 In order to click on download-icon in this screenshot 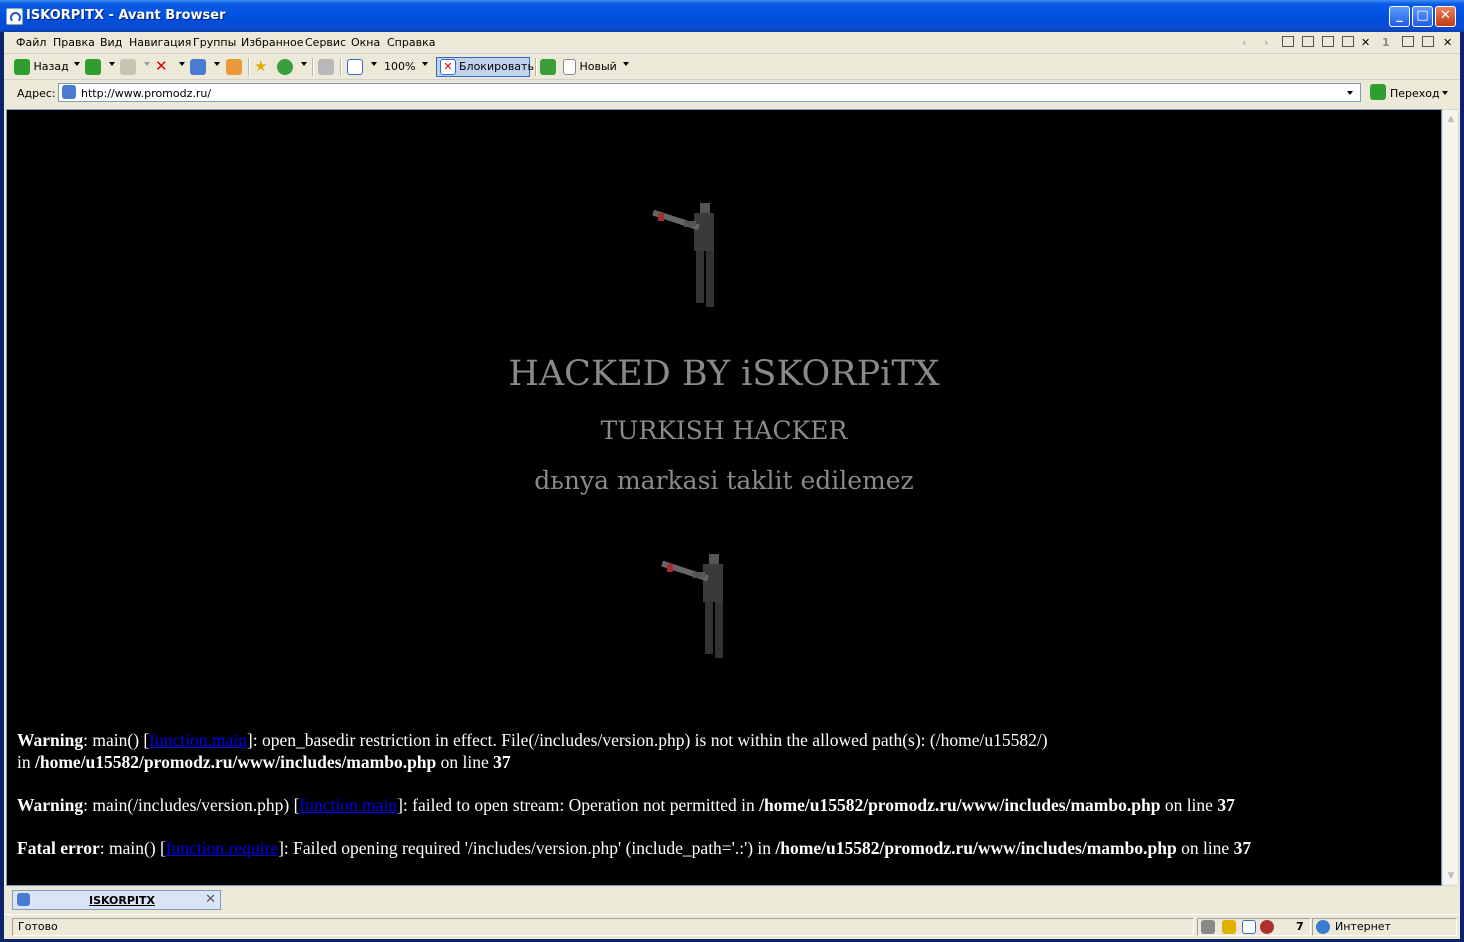, I will do `click(1208, 927)`.